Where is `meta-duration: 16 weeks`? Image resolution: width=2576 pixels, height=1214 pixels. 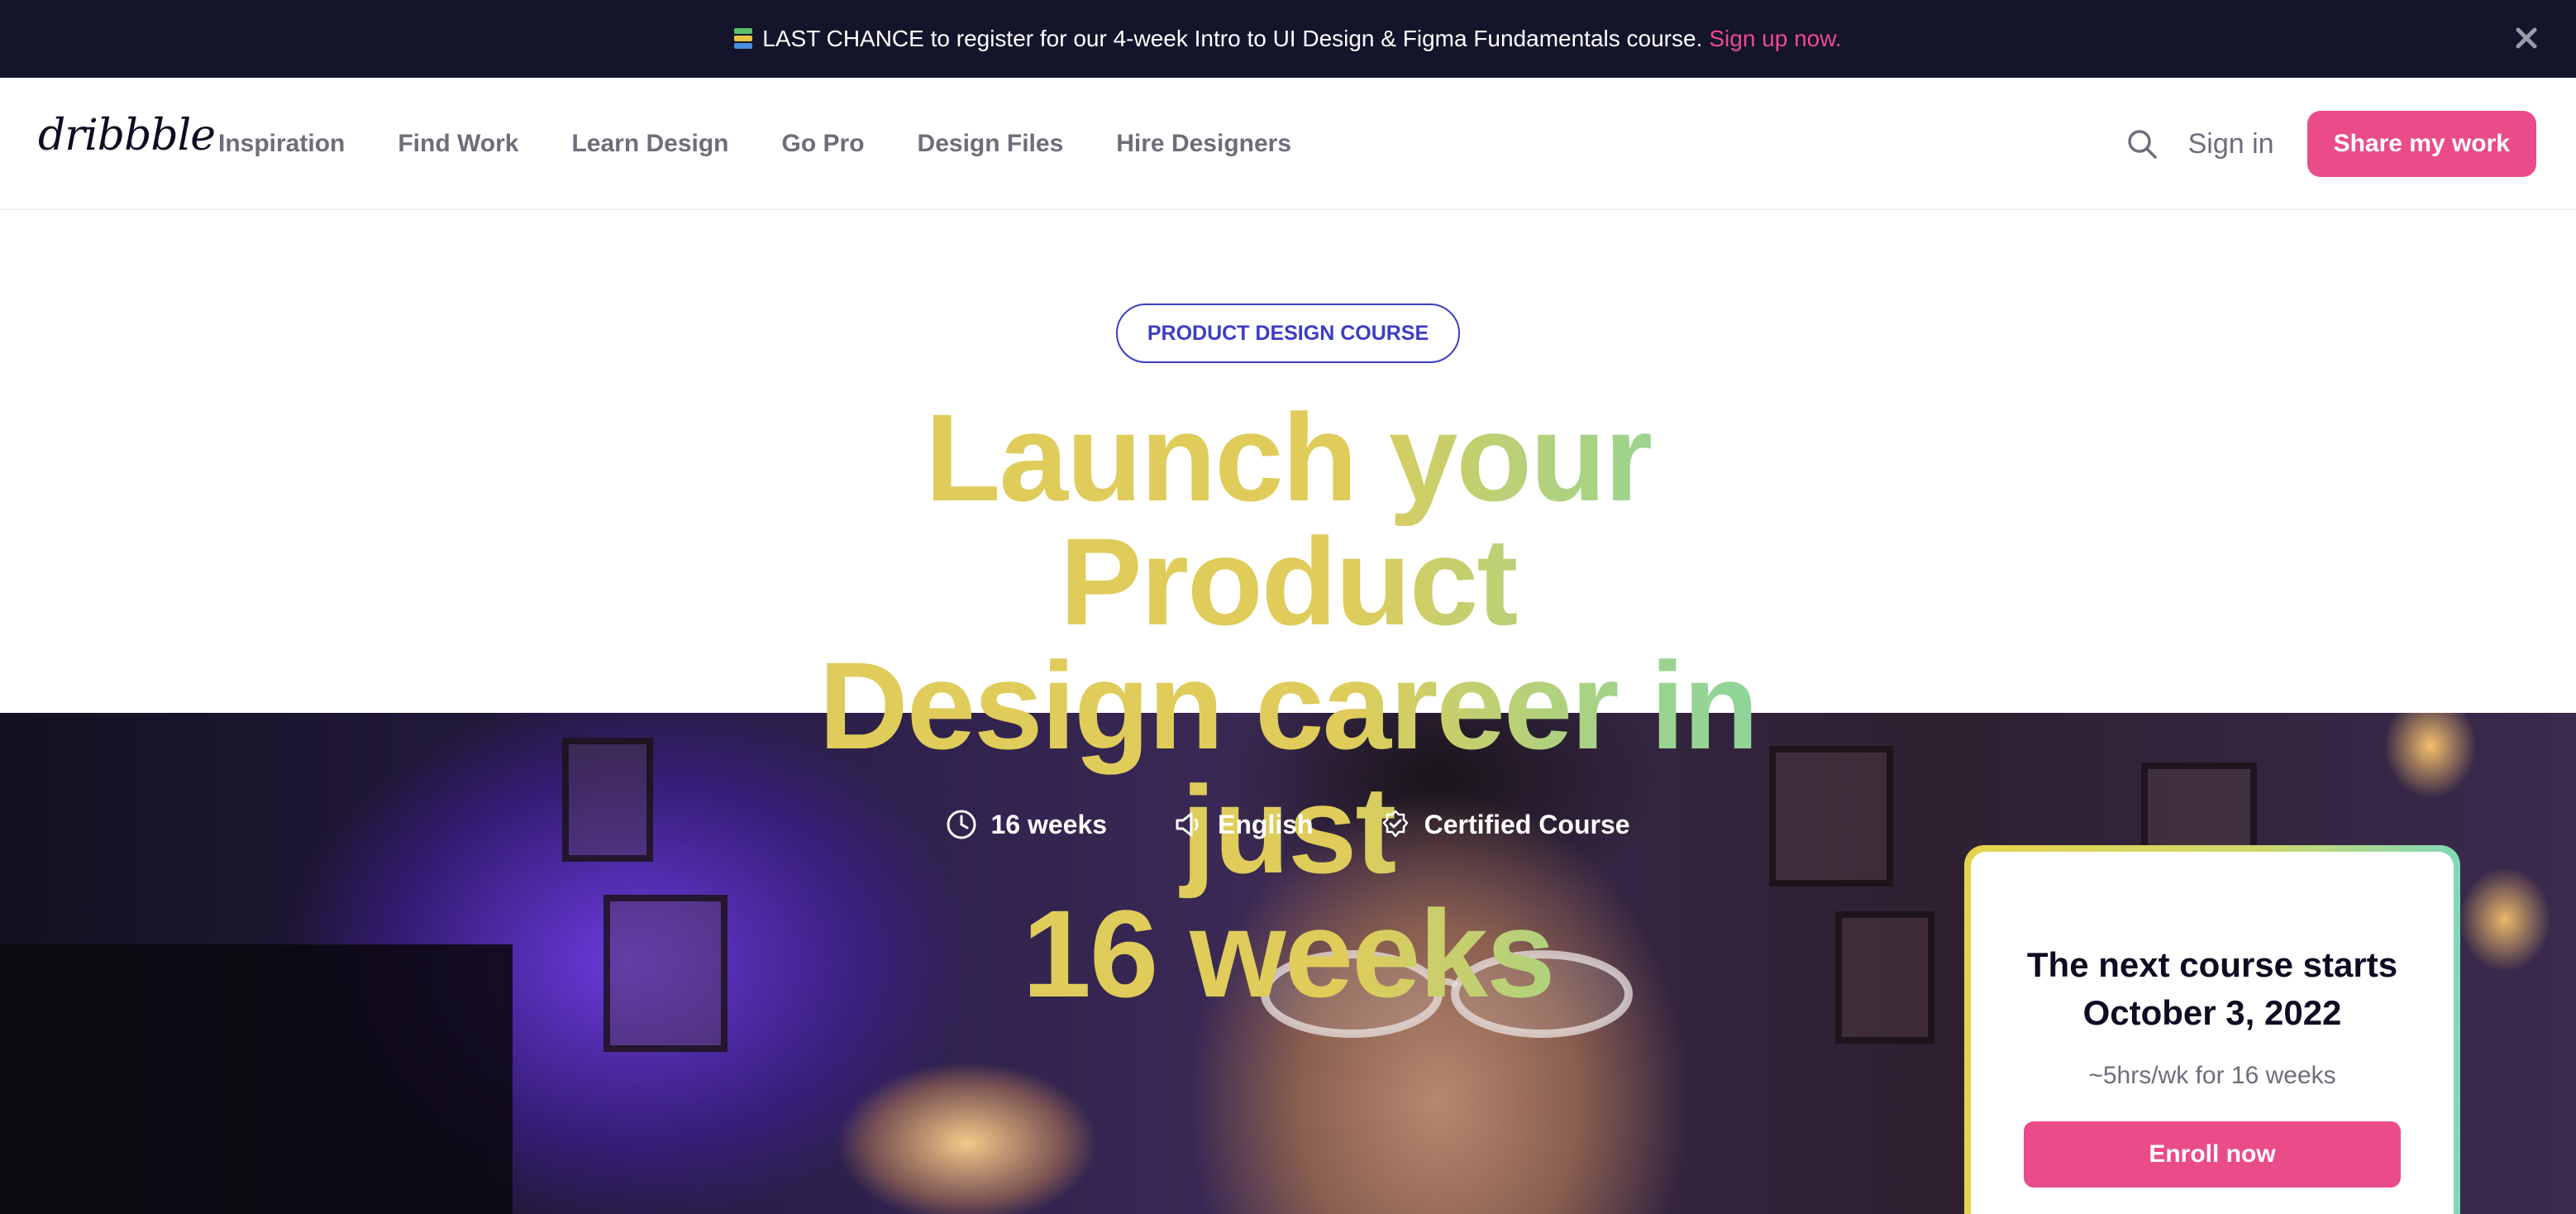
meta-duration: 16 weeks is located at coordinates (1026, 824).